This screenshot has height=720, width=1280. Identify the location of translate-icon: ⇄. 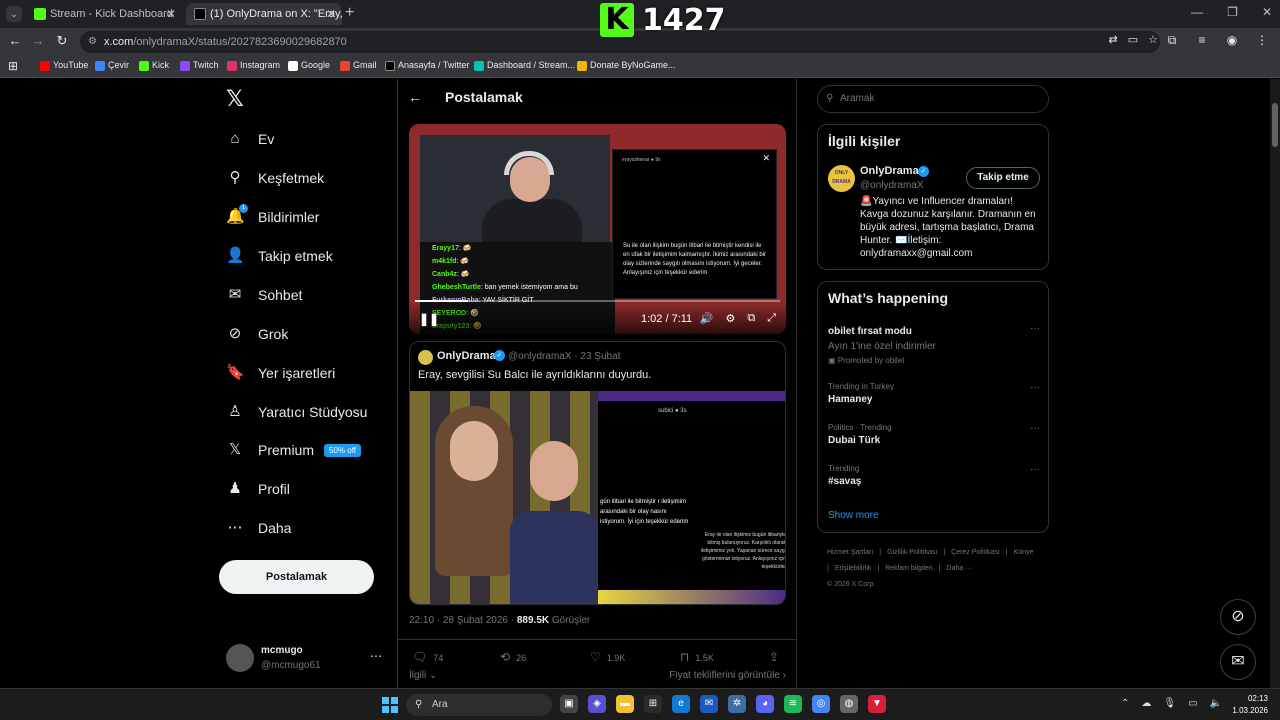
(1113, 39).